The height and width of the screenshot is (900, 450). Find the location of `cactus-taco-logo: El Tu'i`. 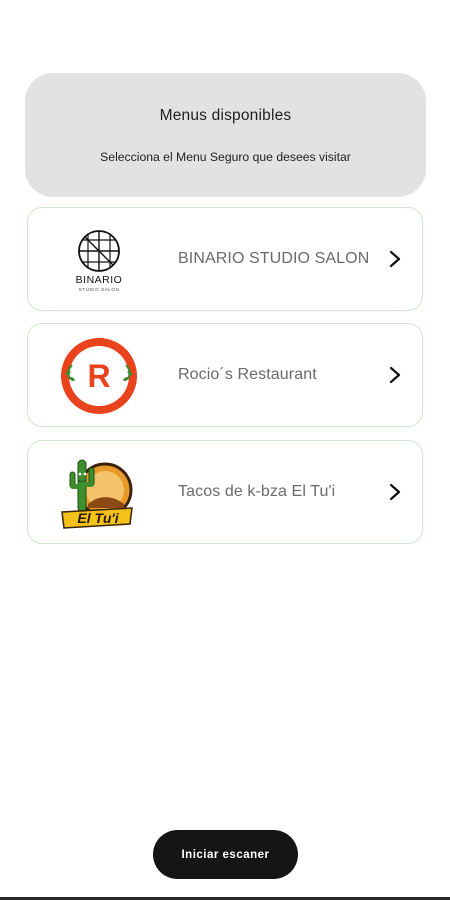

cactus-taco-logo: El Tu'i is located at coordinates (97, 494).